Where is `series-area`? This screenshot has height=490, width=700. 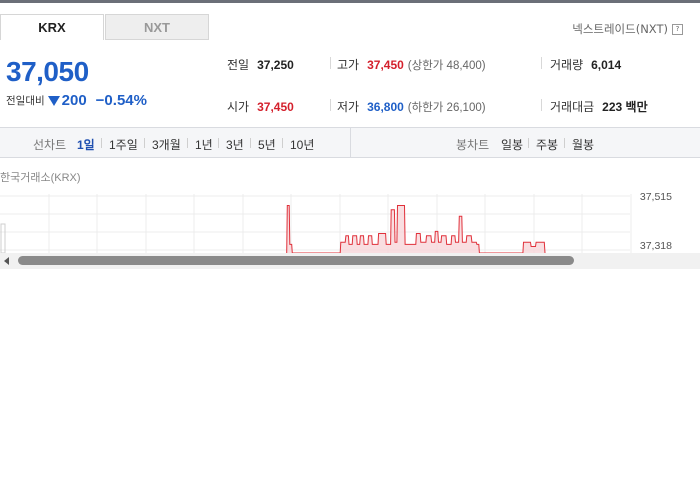
series-area is located at coordinates (415, 229).